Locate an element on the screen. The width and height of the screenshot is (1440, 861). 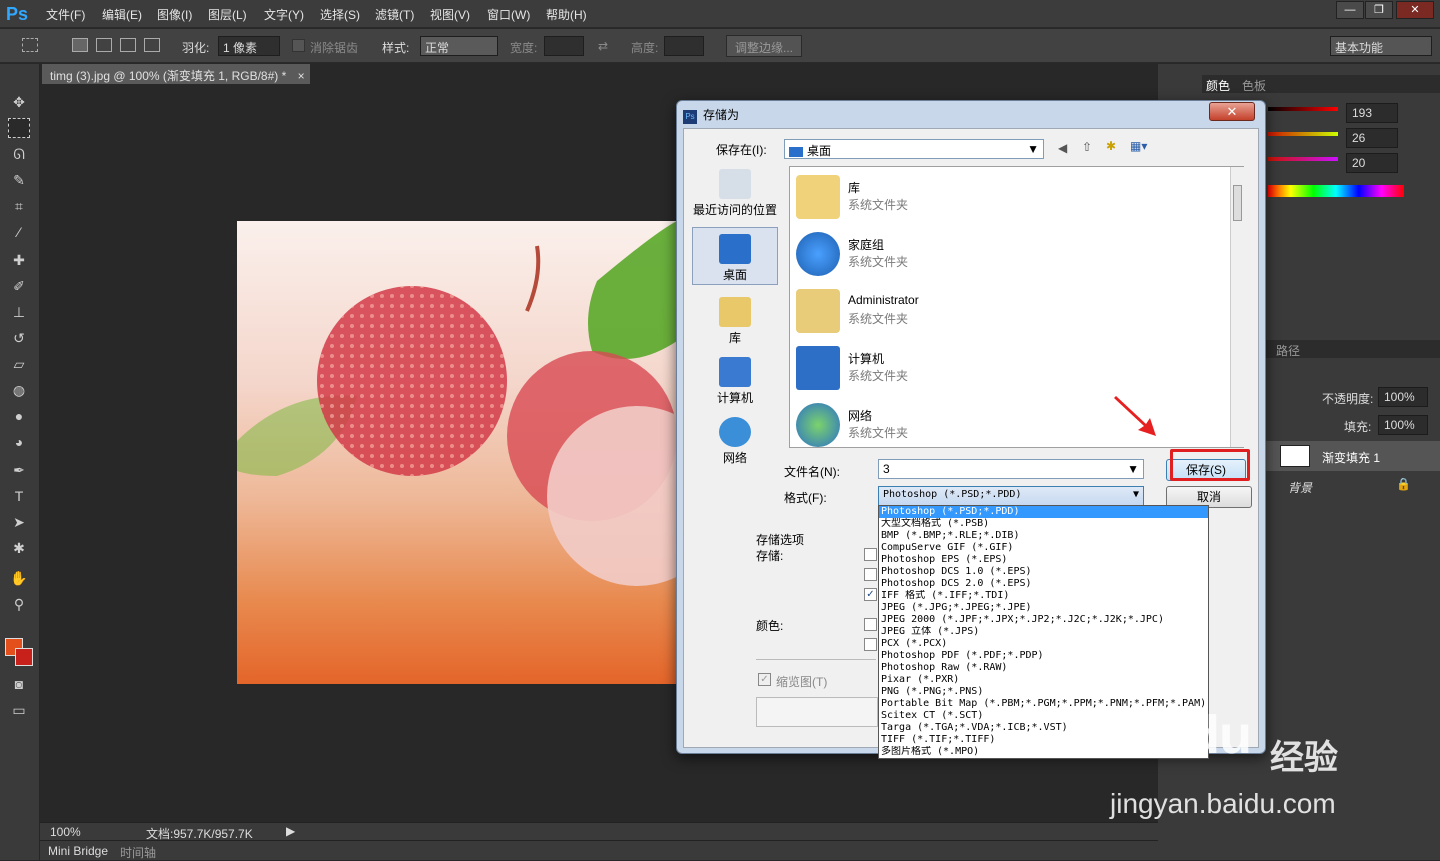
dodge-tool-icon: ◕ is located at coordinates (19, 442).